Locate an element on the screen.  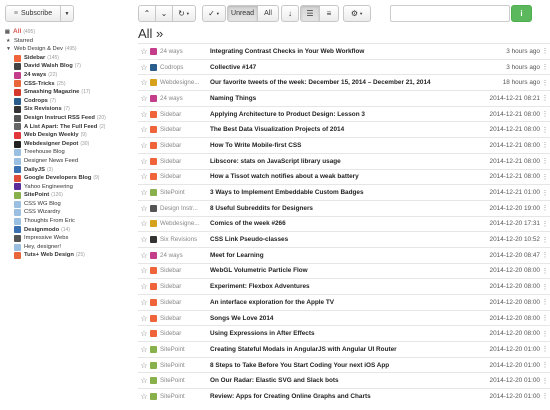
sidebar-item-codrops: Codrops (7) is located at coordinates (68, 101).